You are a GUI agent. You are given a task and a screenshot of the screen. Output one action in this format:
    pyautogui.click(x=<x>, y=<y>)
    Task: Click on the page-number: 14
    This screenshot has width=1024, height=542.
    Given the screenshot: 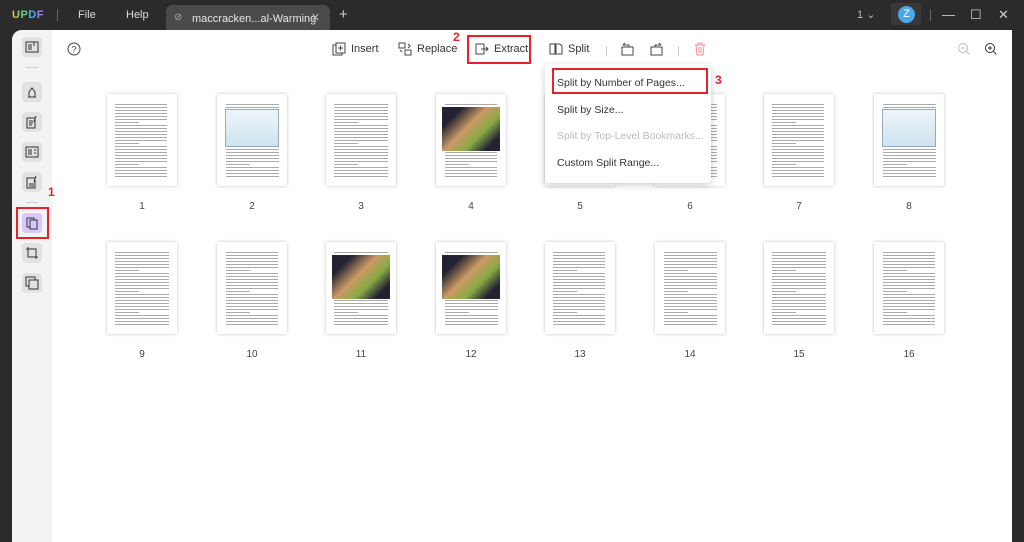 What is the action you would take?
    pyautogui.click(x=690, y=354)
    